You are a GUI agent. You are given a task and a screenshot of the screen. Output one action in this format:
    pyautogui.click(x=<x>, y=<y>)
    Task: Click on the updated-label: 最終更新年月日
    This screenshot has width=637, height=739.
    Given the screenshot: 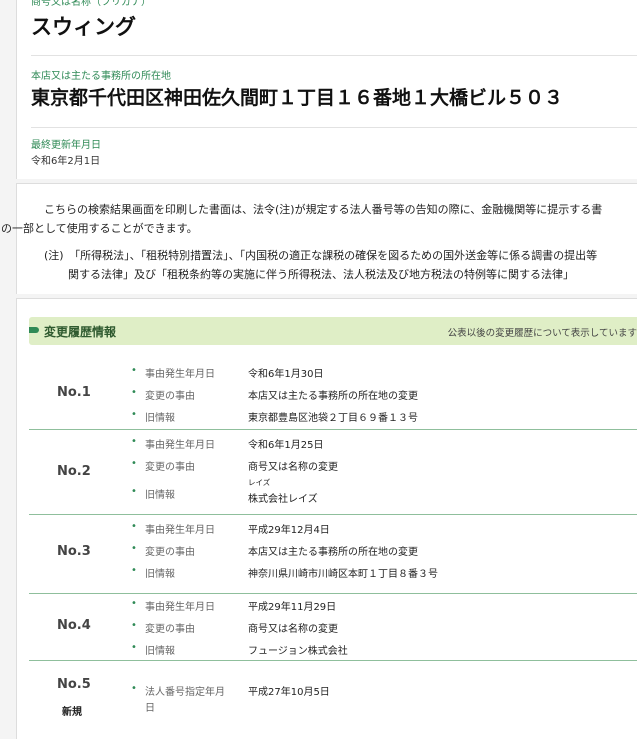 What is the action you would take?
    pyautogui.click(x=66, y=145)
    